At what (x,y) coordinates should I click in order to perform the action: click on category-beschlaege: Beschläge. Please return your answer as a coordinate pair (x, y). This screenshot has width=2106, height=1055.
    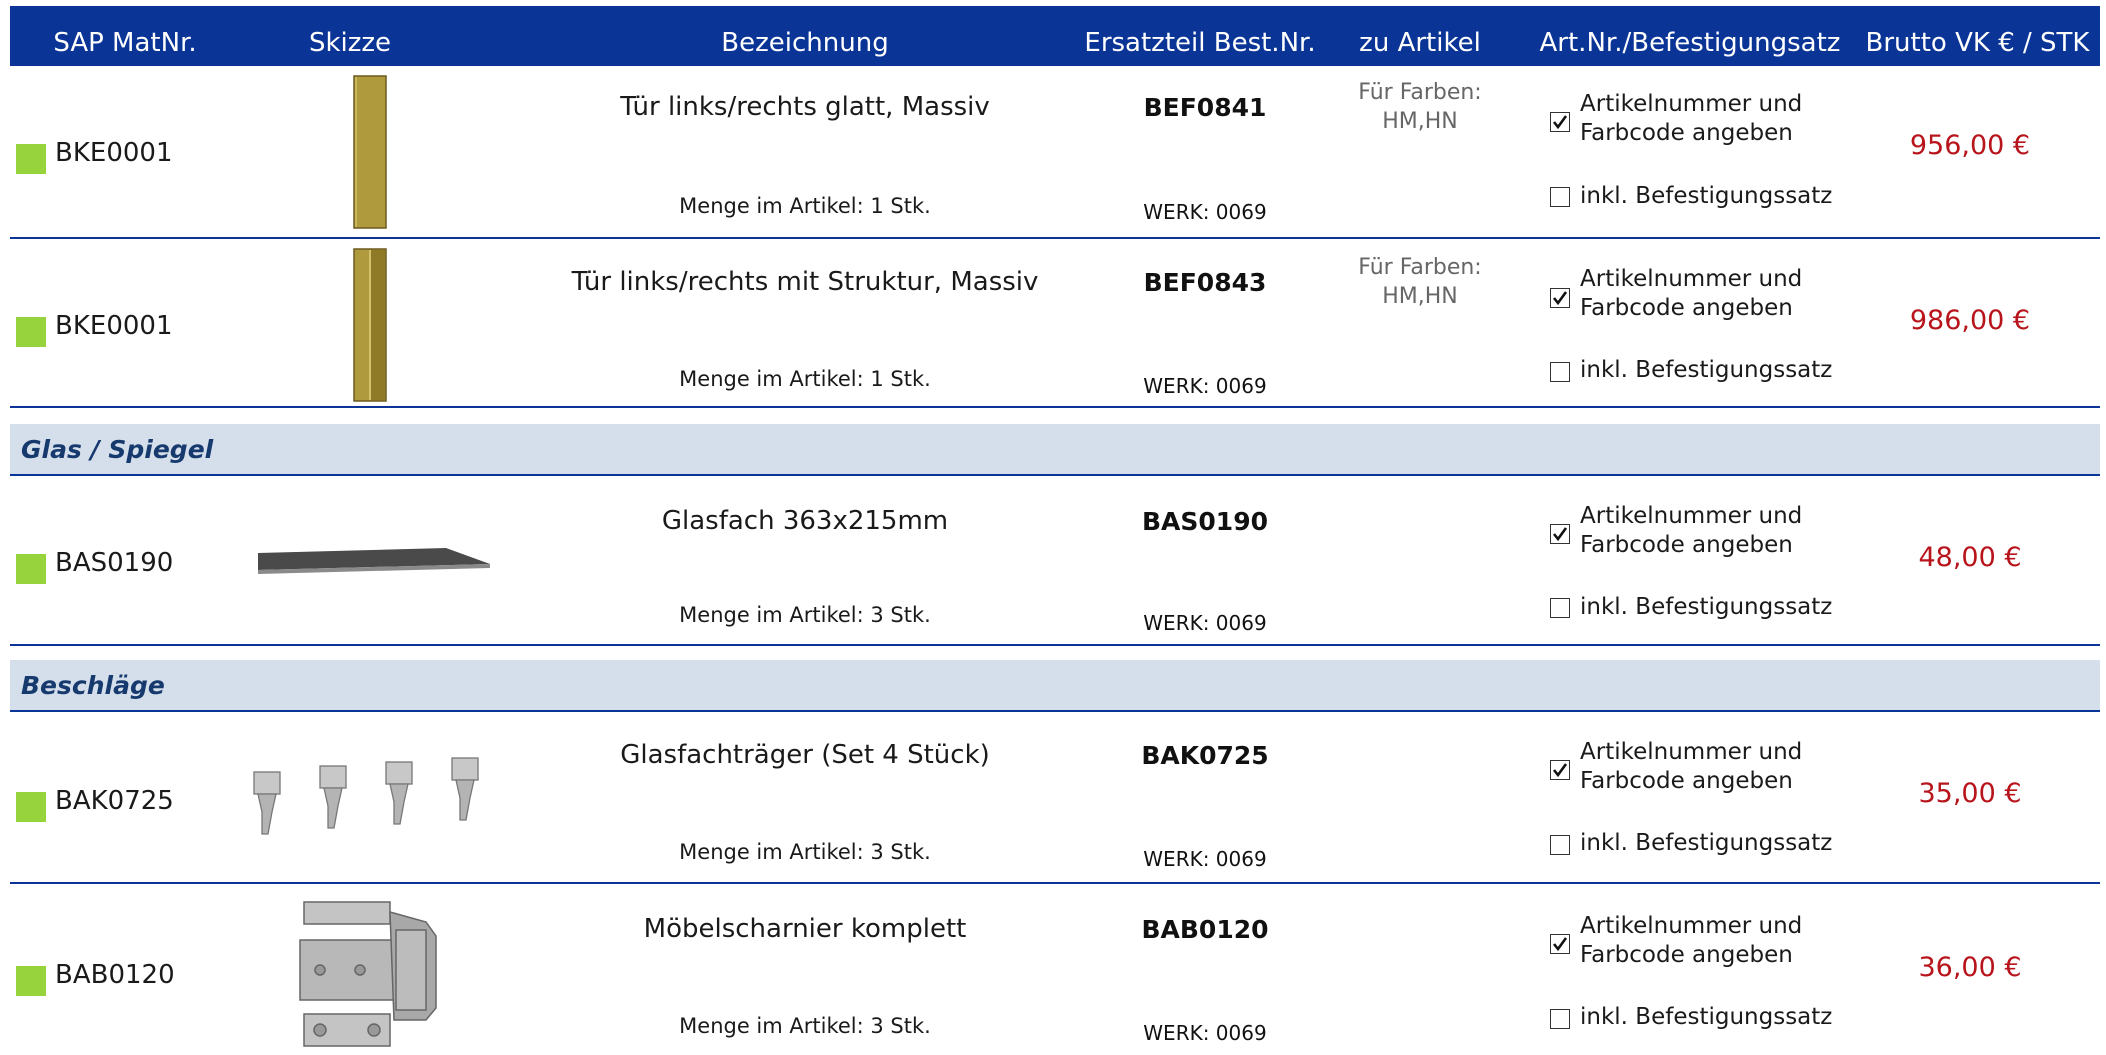
    Looking at the image, I should click on (1055, 686).